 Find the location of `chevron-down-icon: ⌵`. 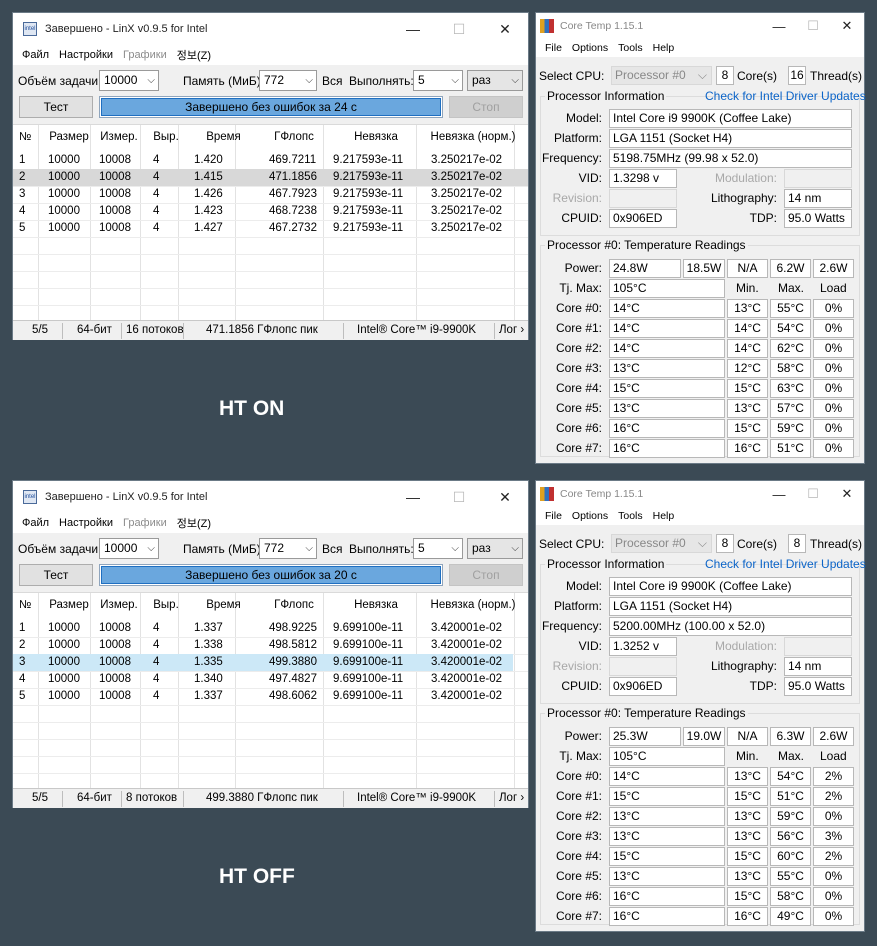

chevron-down-icon: ⌵ is located at coordinates (515, 548).